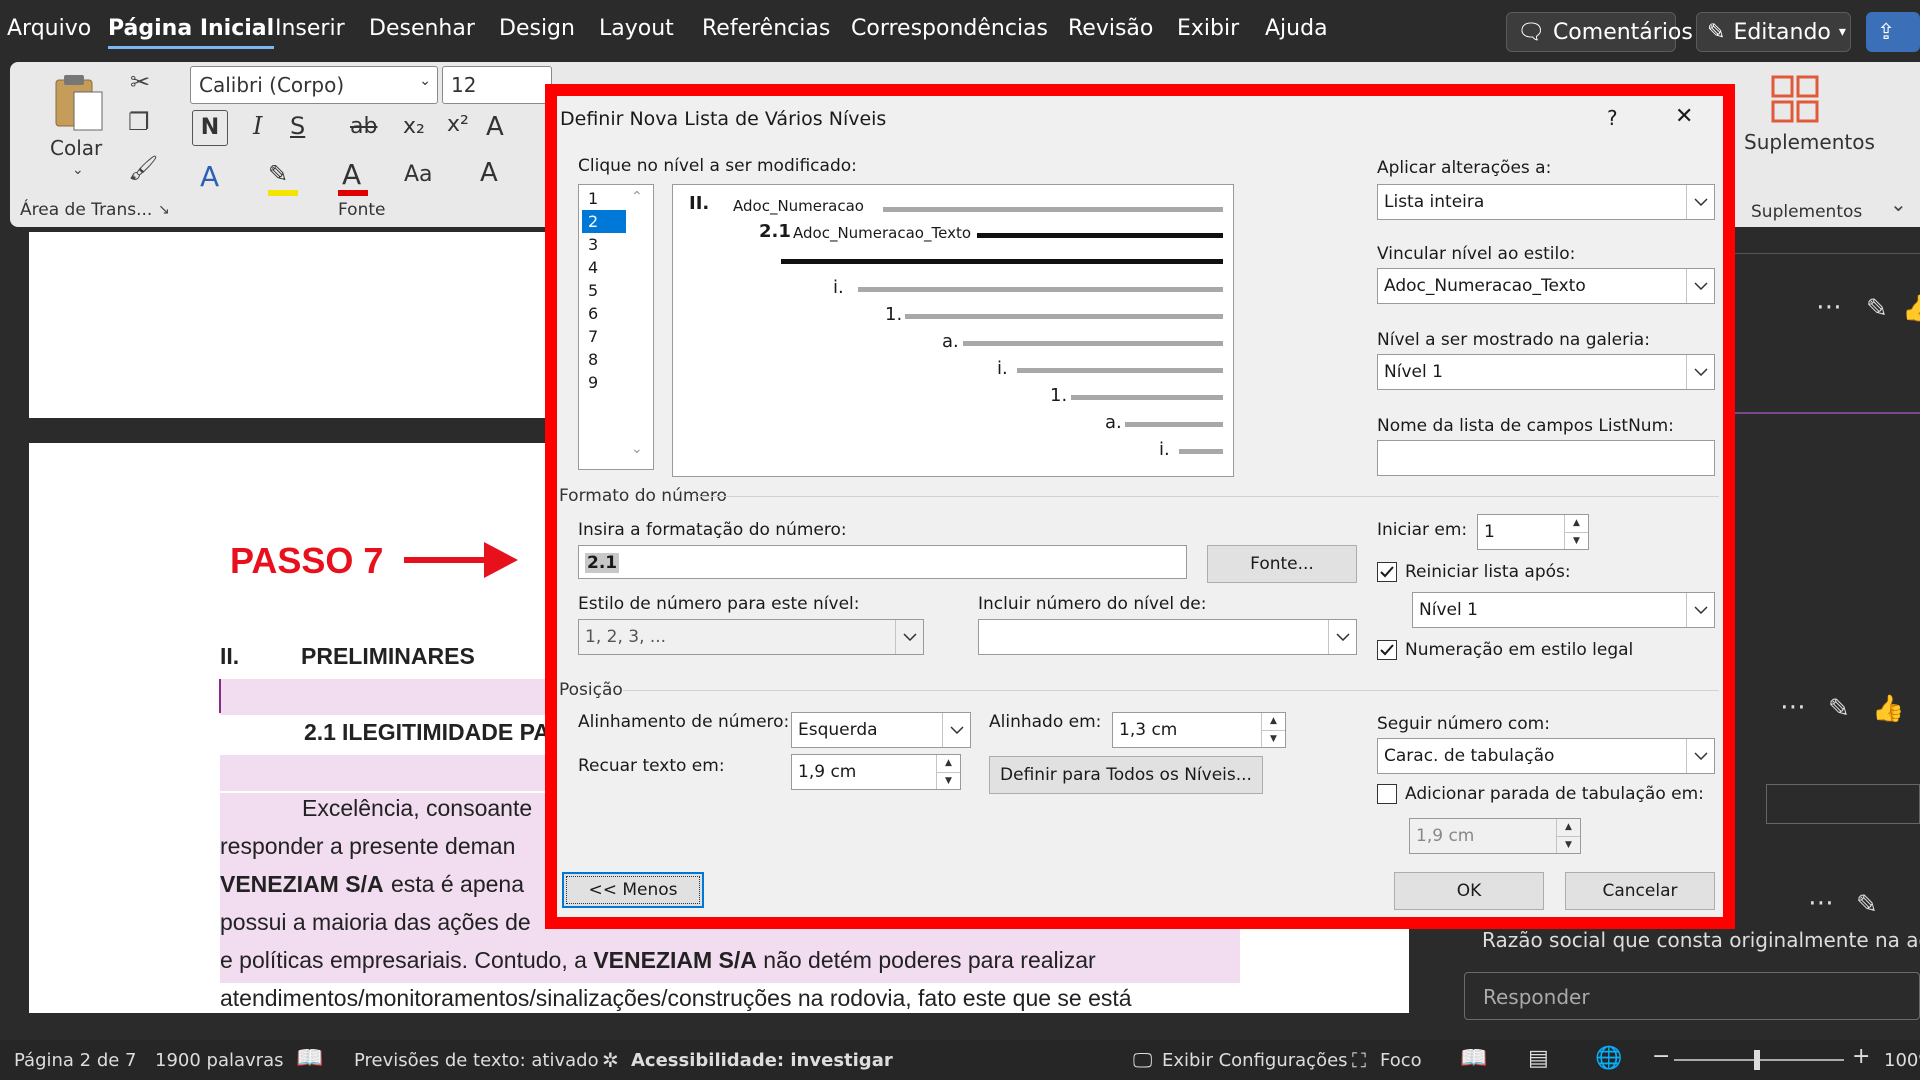 The height and width of the screenshot is (1080, 1920). I want to click on font-color-icon: A, so click(351, 174).